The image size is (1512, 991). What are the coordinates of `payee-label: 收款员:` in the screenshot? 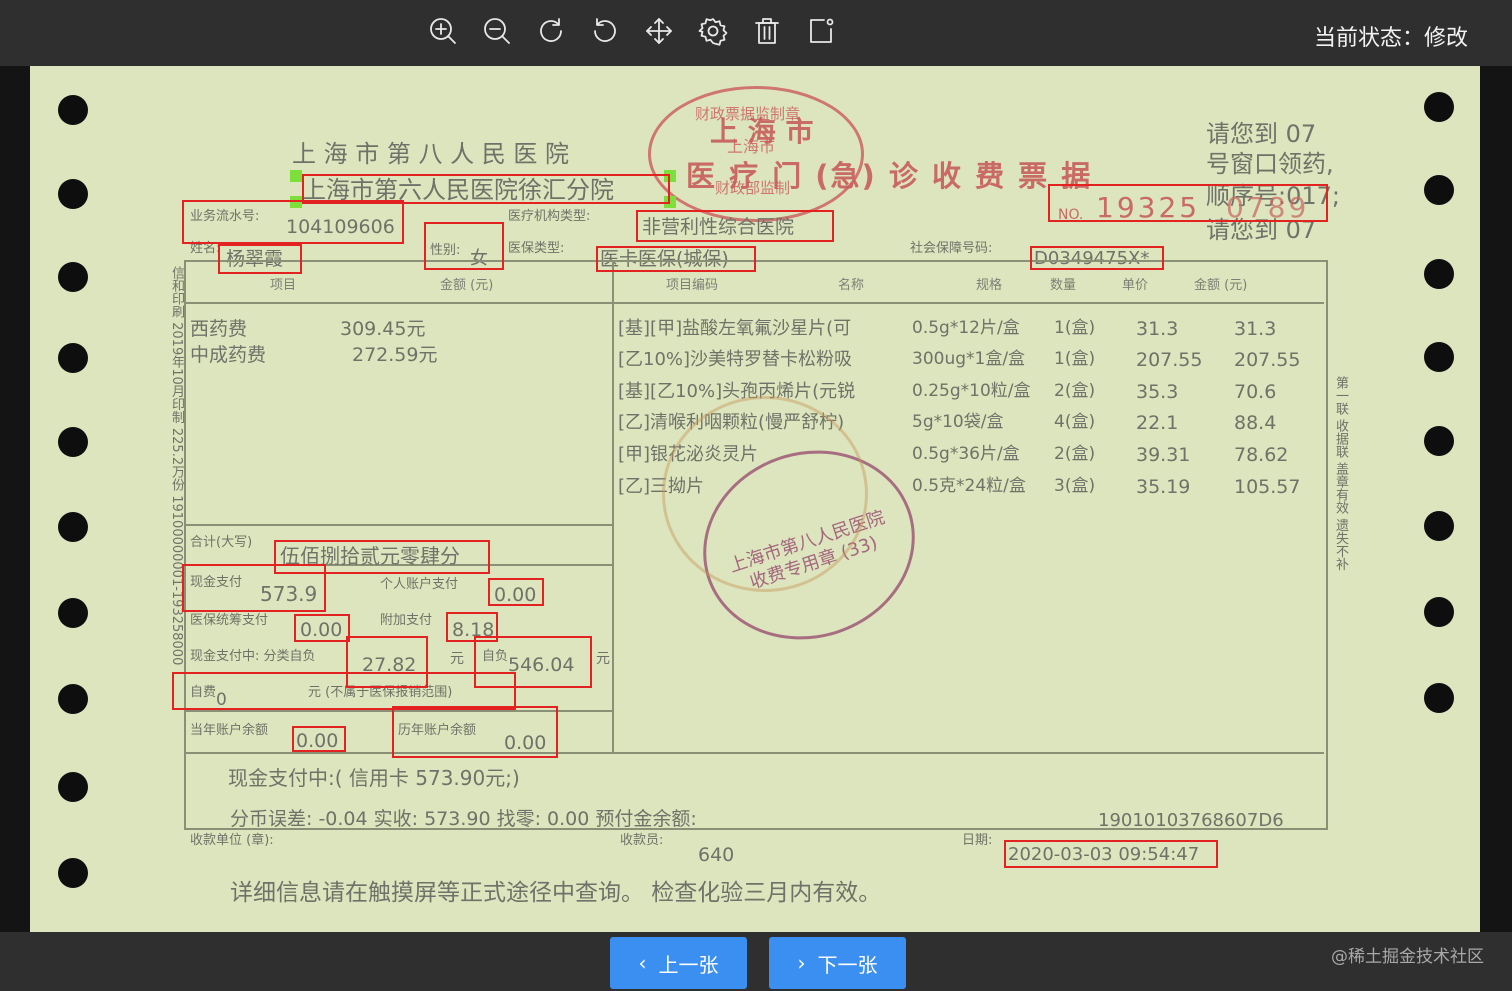 It's located at (642, 840).